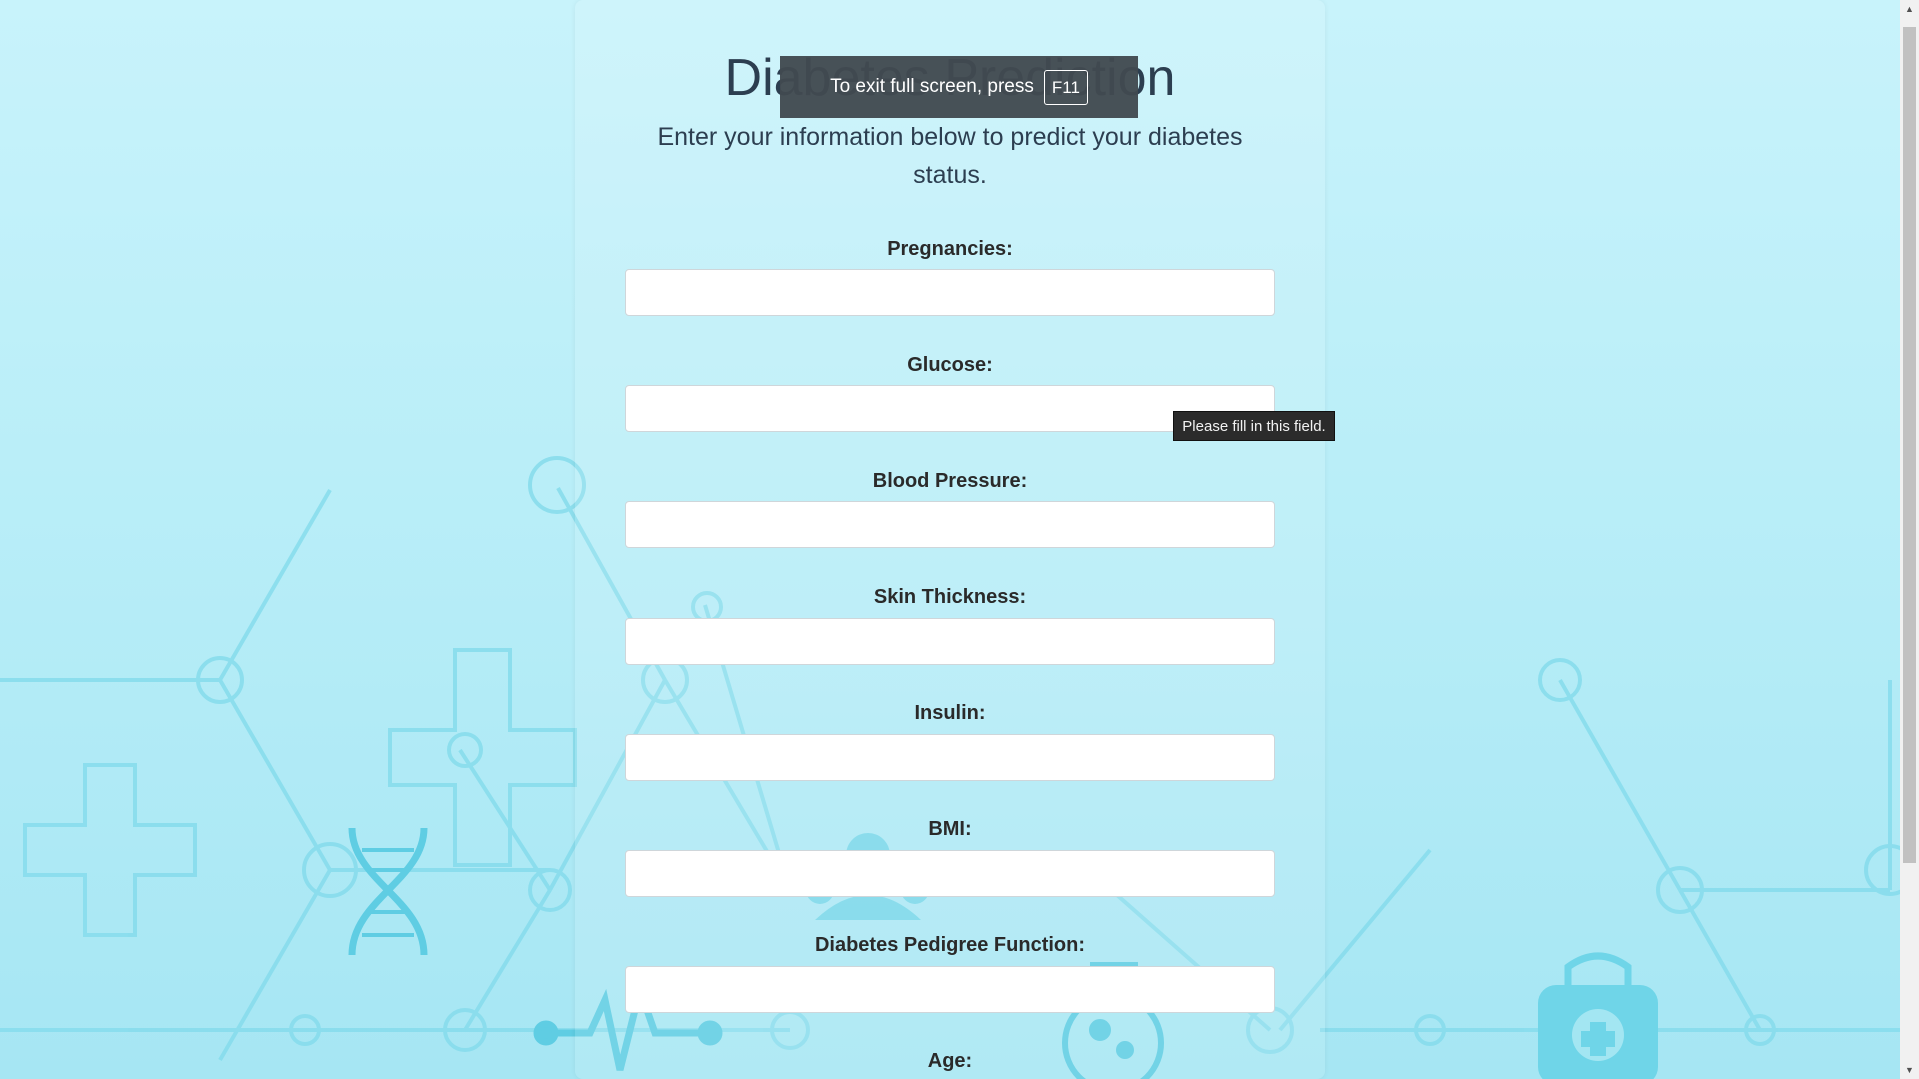  What do you see at coordinates (1909, 445) in the screenshot?
I see `scrollbar-thumb` at bounding box center [1909, 445].